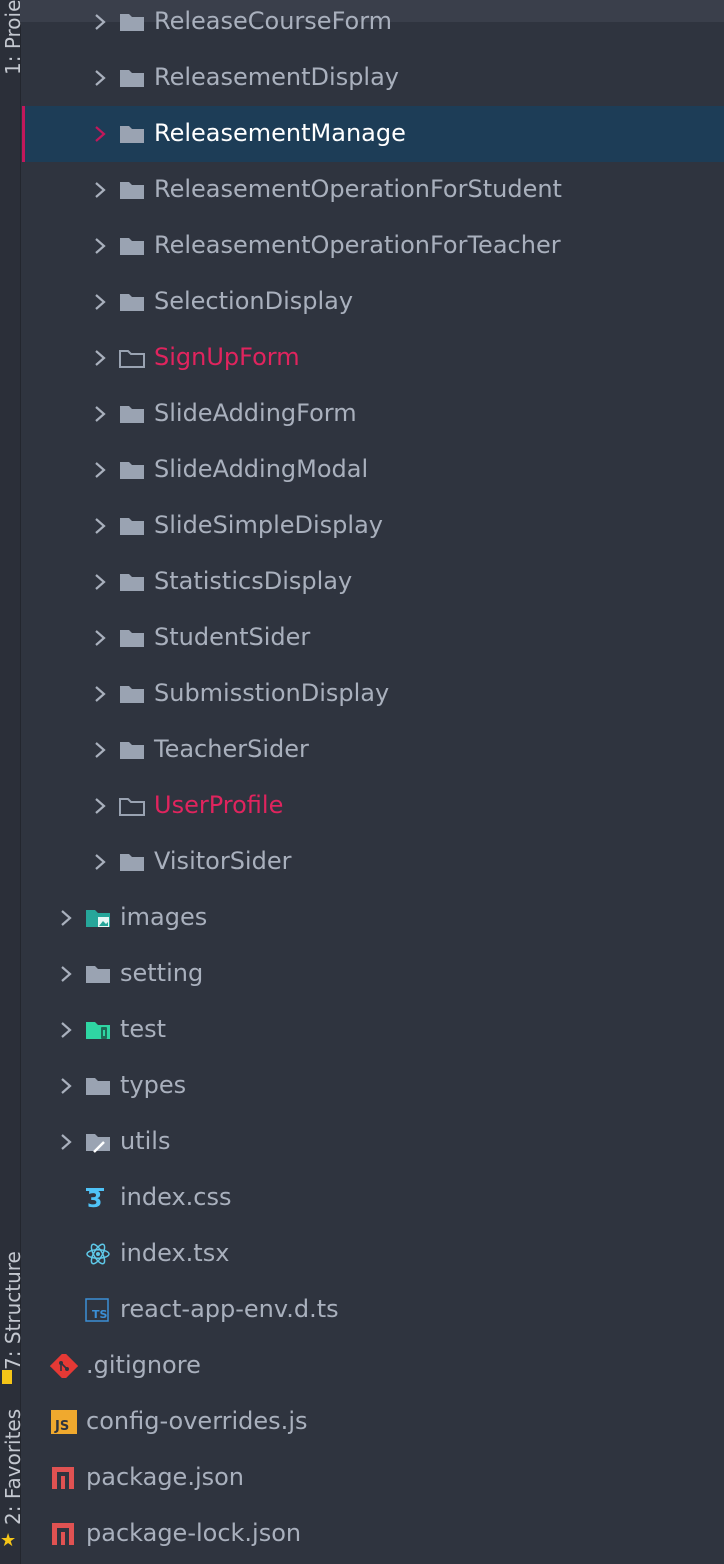 The width and height of the screenshot is (724, 1564). Describe the element at coordinates (373, 806) in the screenshot. I see `tree-row: UserProfile` at that location.